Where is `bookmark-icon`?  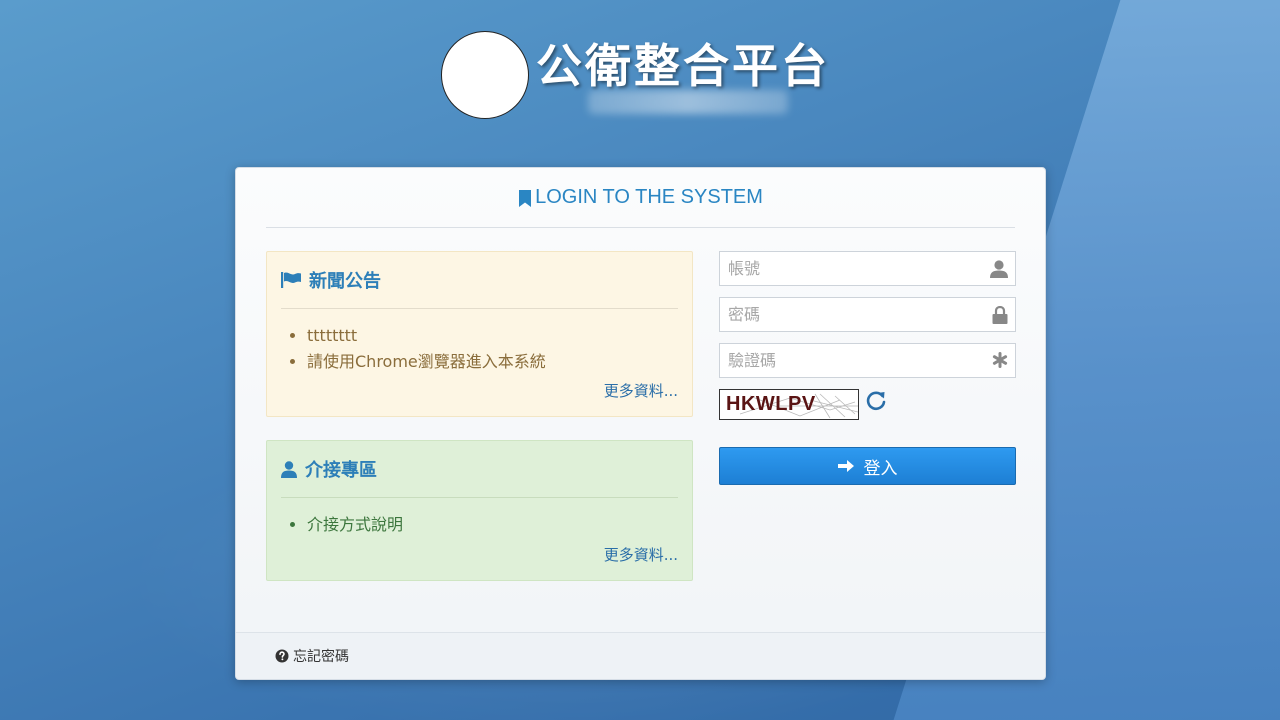
bookmark-icon is located at coordinates (525, 198).